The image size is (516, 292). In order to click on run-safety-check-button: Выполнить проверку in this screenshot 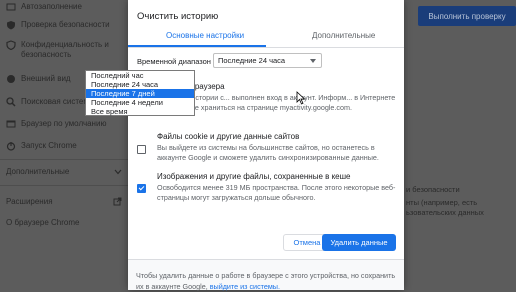, I will do `click(467, 16)`.